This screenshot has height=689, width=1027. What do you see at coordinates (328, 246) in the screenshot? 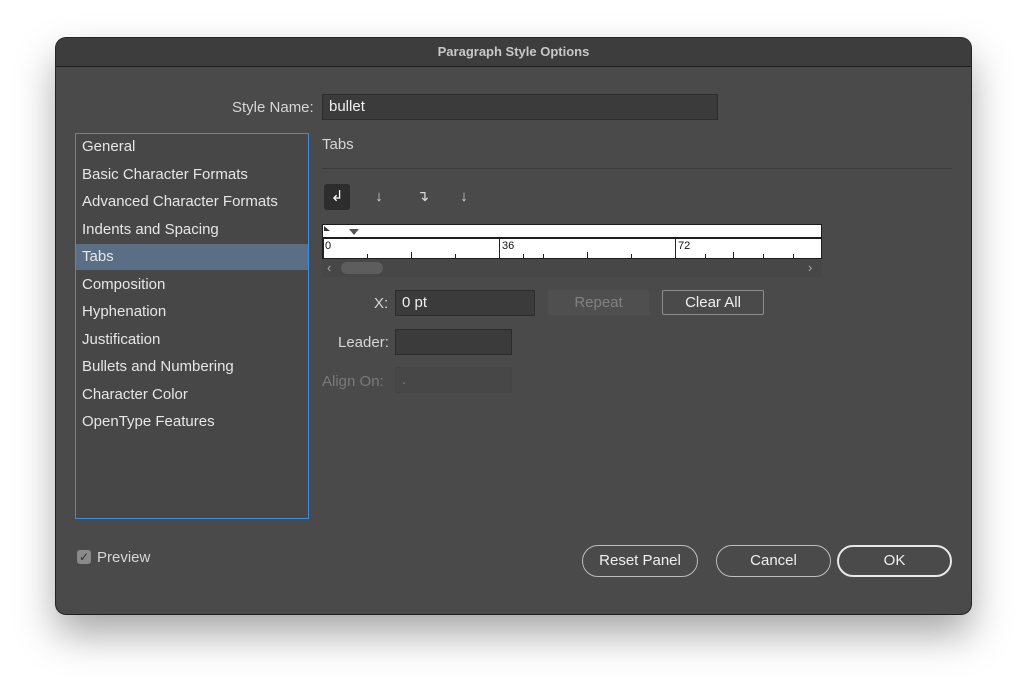
I see `ruler-label: 0` at bounding box center [328, 246].